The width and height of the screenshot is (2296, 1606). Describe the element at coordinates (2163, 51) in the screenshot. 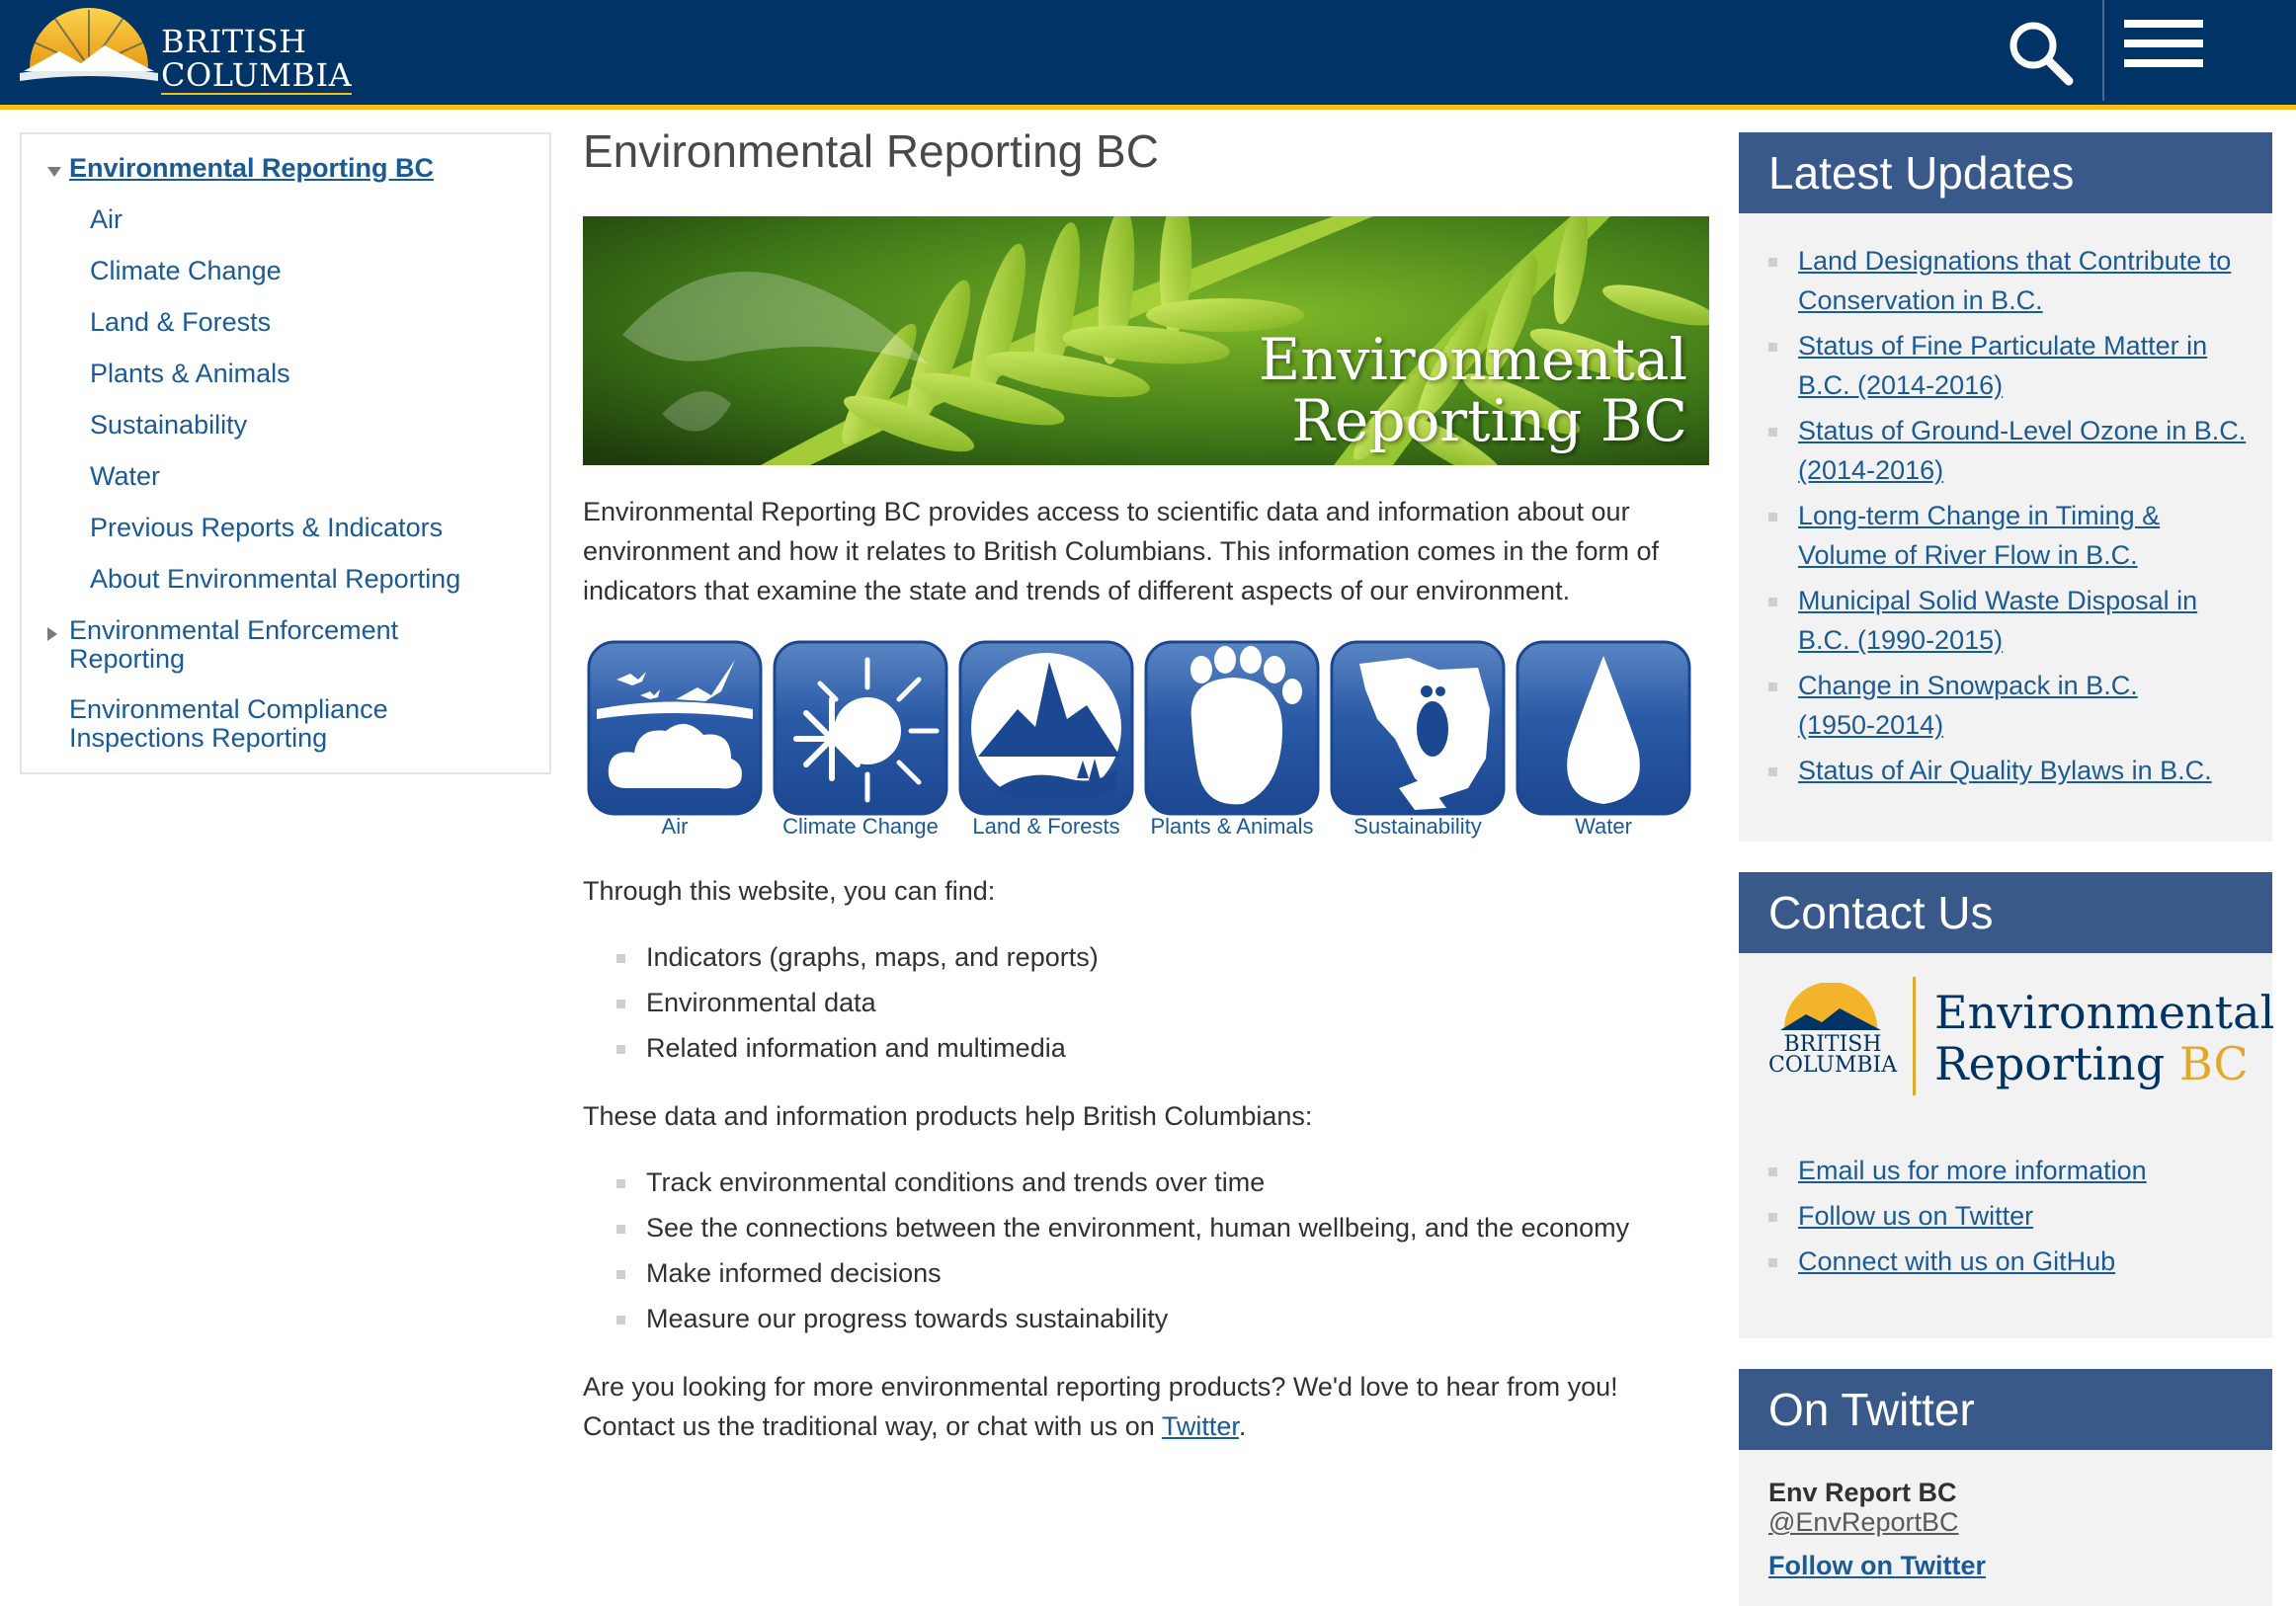

I see `hamburger-menu-icon` at that location.